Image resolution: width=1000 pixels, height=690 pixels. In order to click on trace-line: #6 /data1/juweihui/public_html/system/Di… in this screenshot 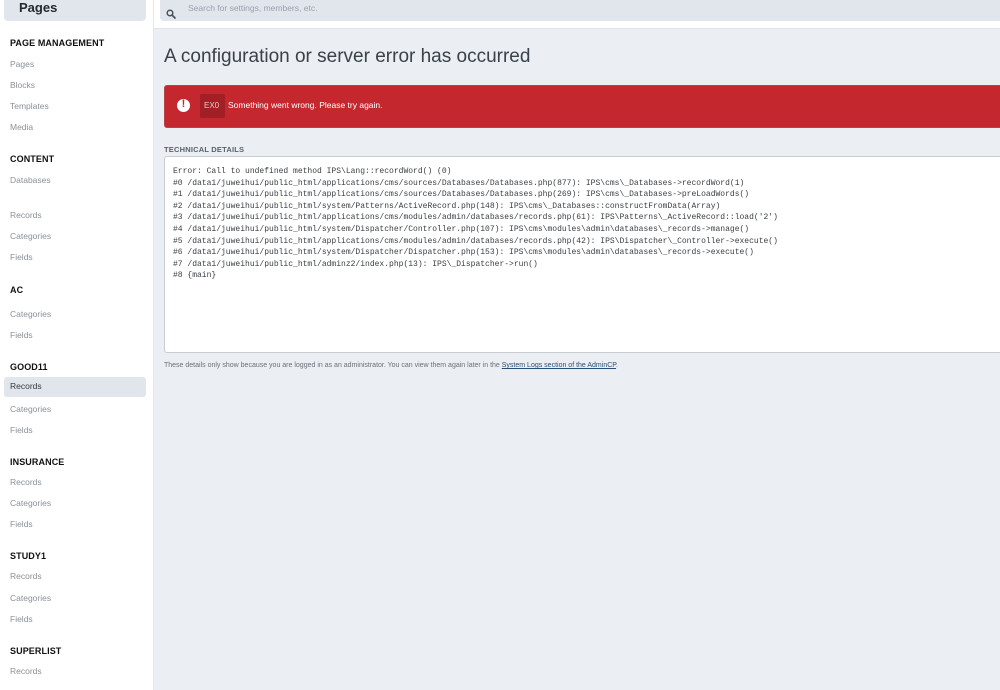, I will do `click(463, 253)`.